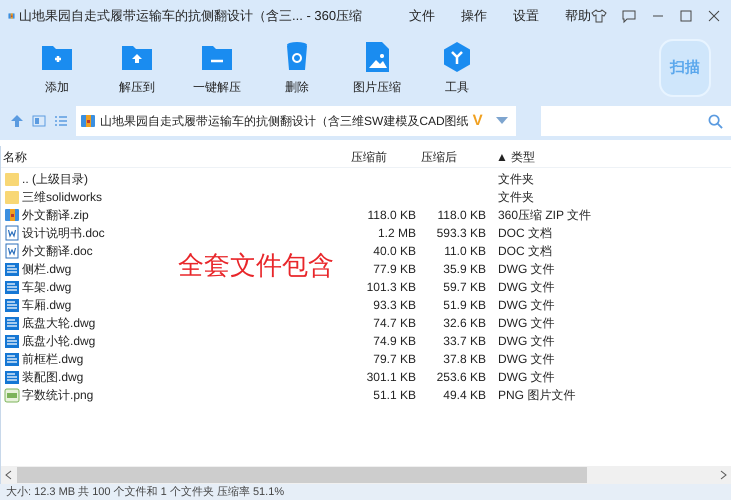 The height and width of the screenshot is (500, 731). I want to click on original-size: 77.9 KB, so click(394, 269).